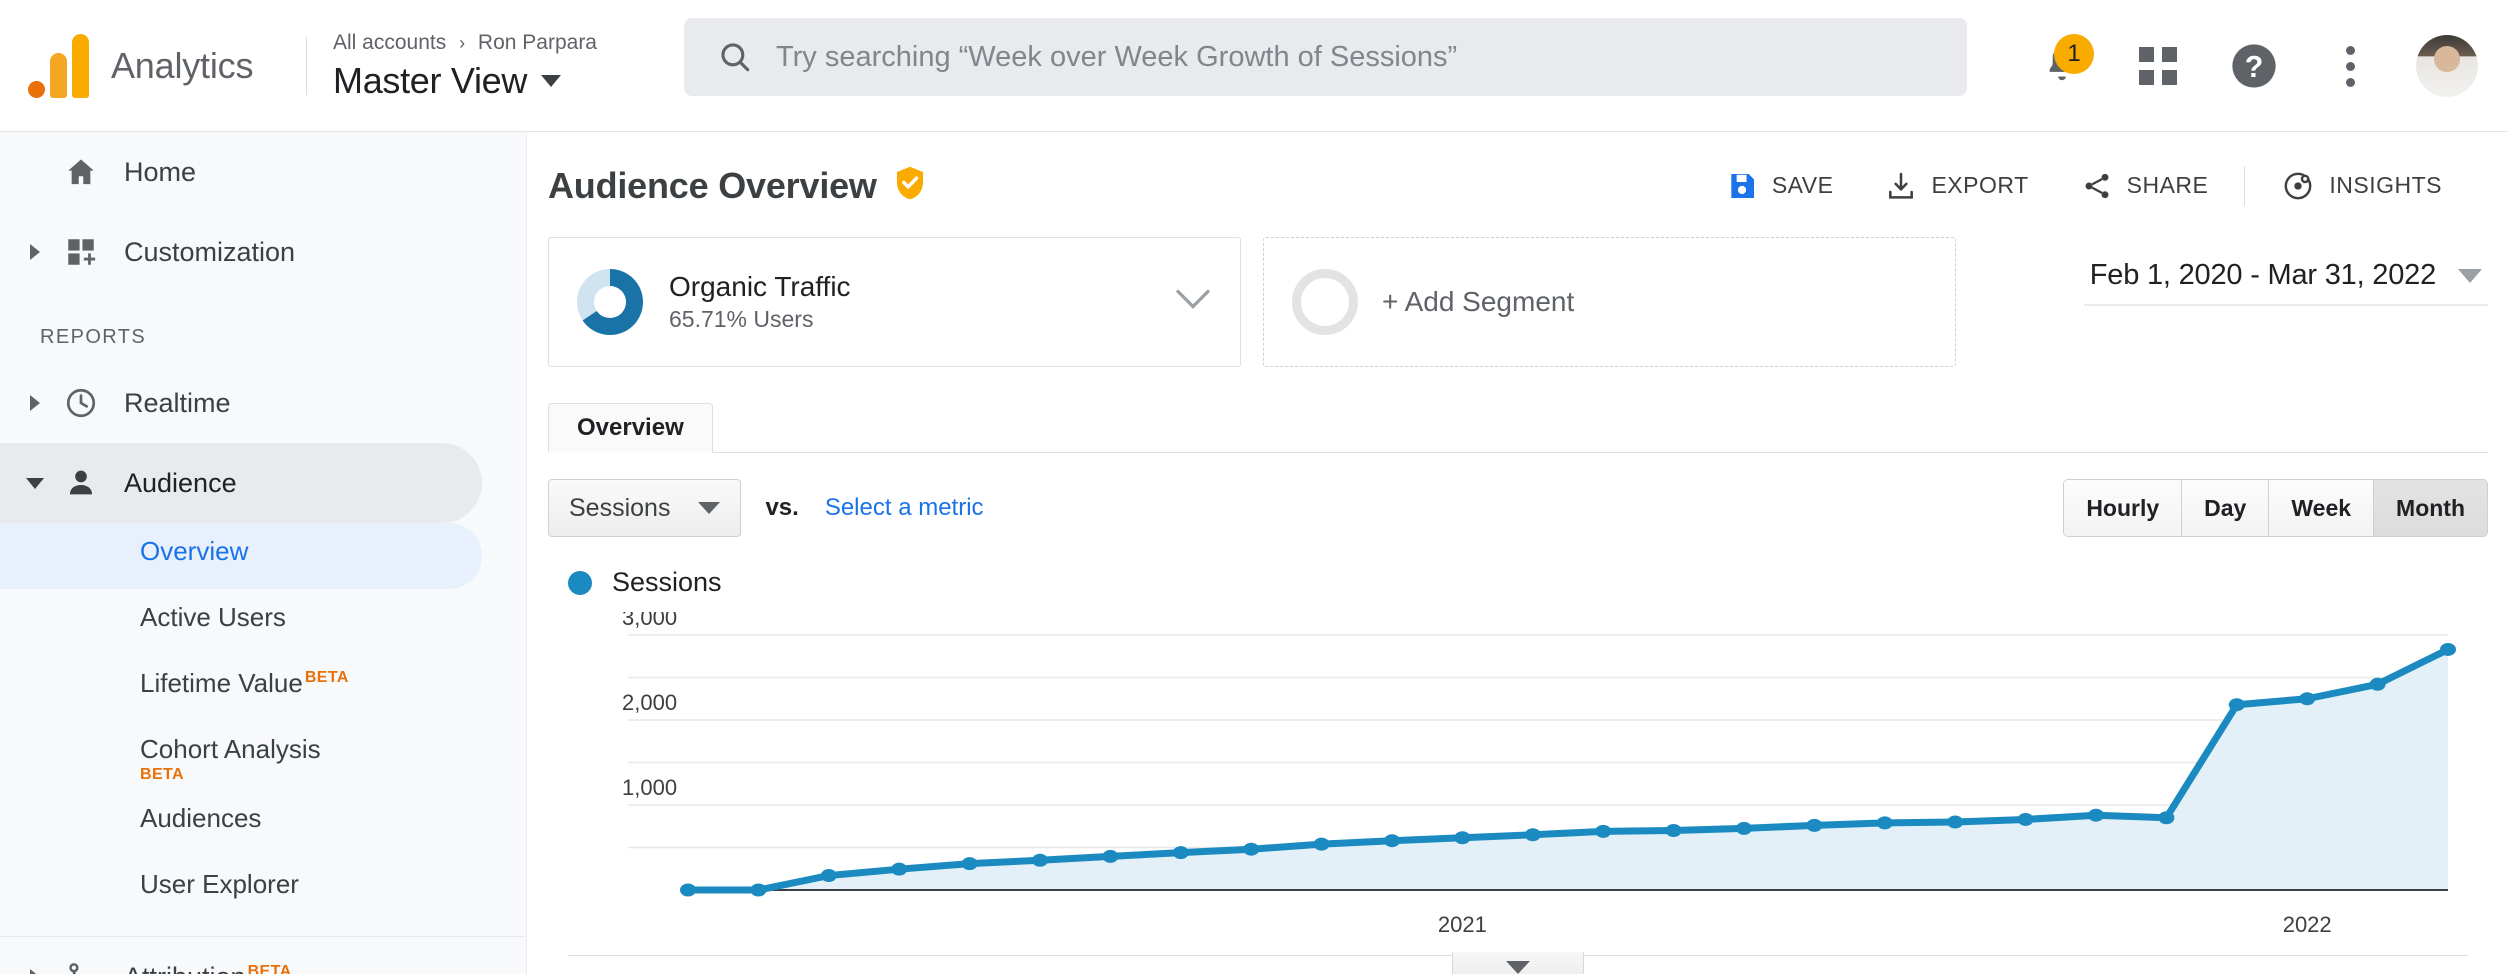 Image resolution: width=2508 pixels, height=974 pixels. I want to click on brand-block: Analytics, so click(150, 65).